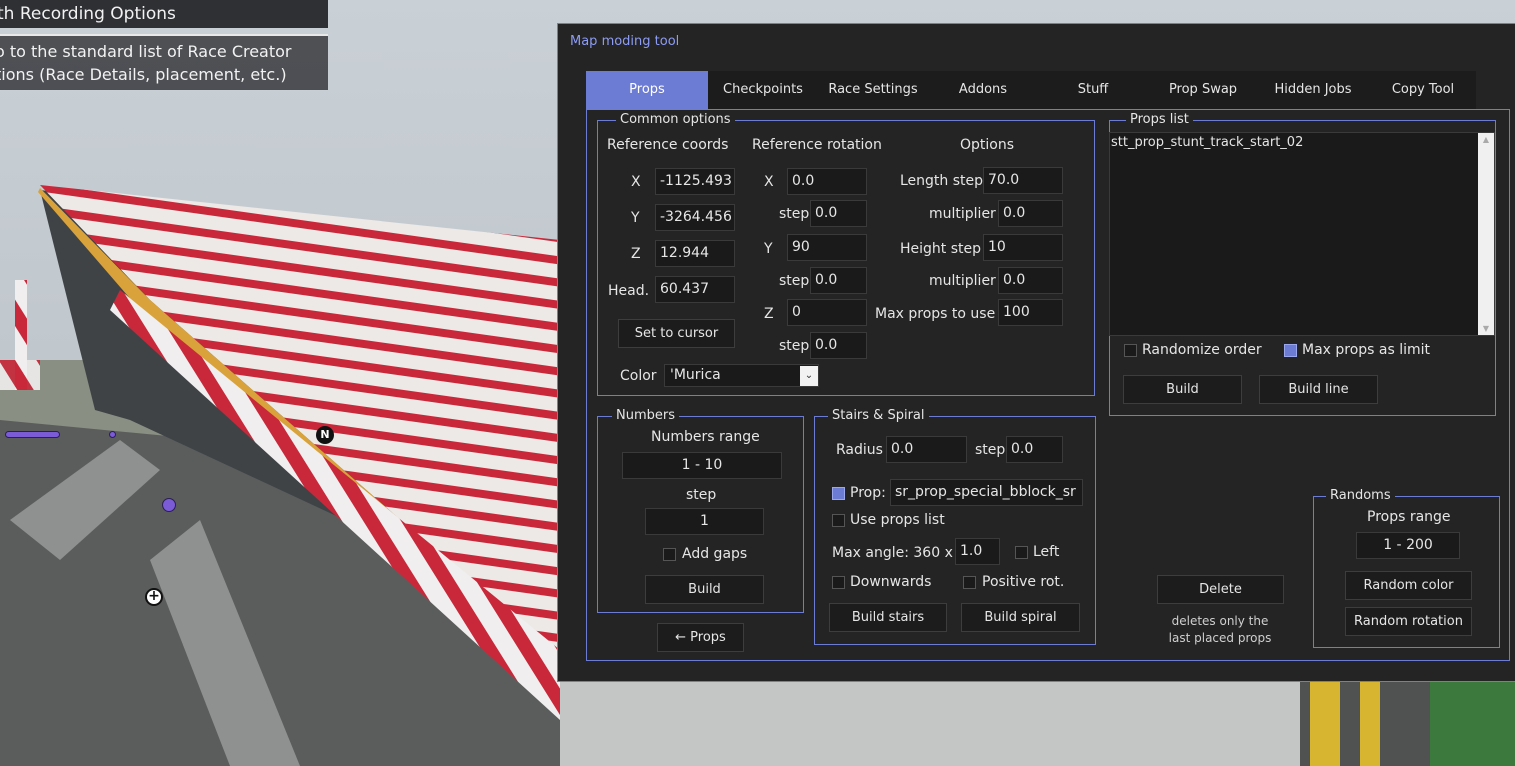 The image size is (1515, 766). I want to click on add-gaps-label: Add gaps, so click(715, 554).